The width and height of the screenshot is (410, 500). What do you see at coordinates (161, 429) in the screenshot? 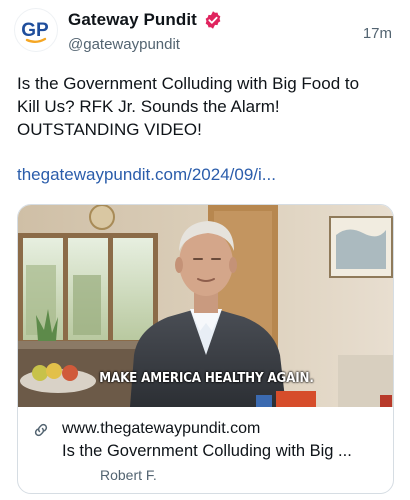
I see `card-domain: www.thegatewaypundit.com` at bounding box center [161, 429].